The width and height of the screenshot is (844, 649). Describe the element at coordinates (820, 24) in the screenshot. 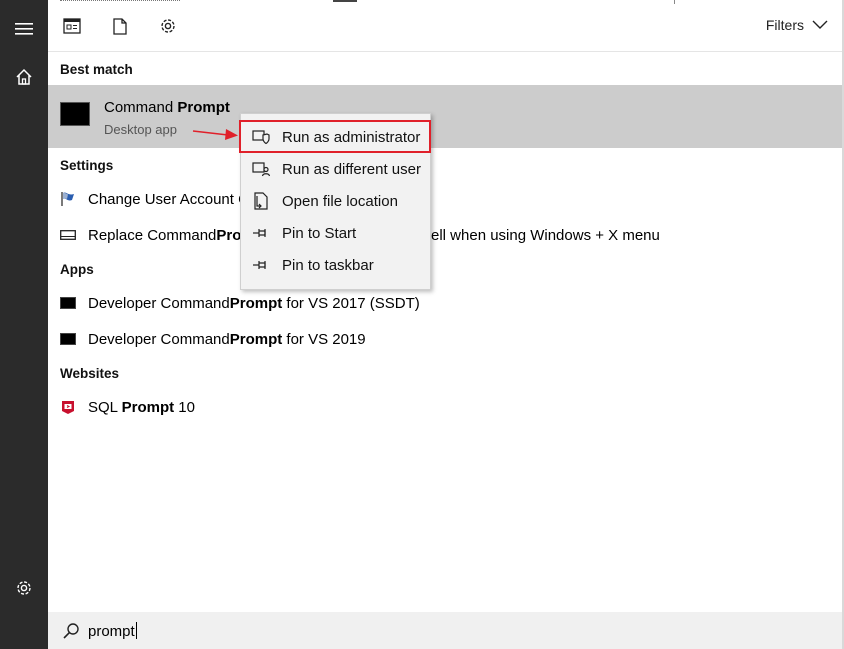

I see `chevron-down-icon` at that location.